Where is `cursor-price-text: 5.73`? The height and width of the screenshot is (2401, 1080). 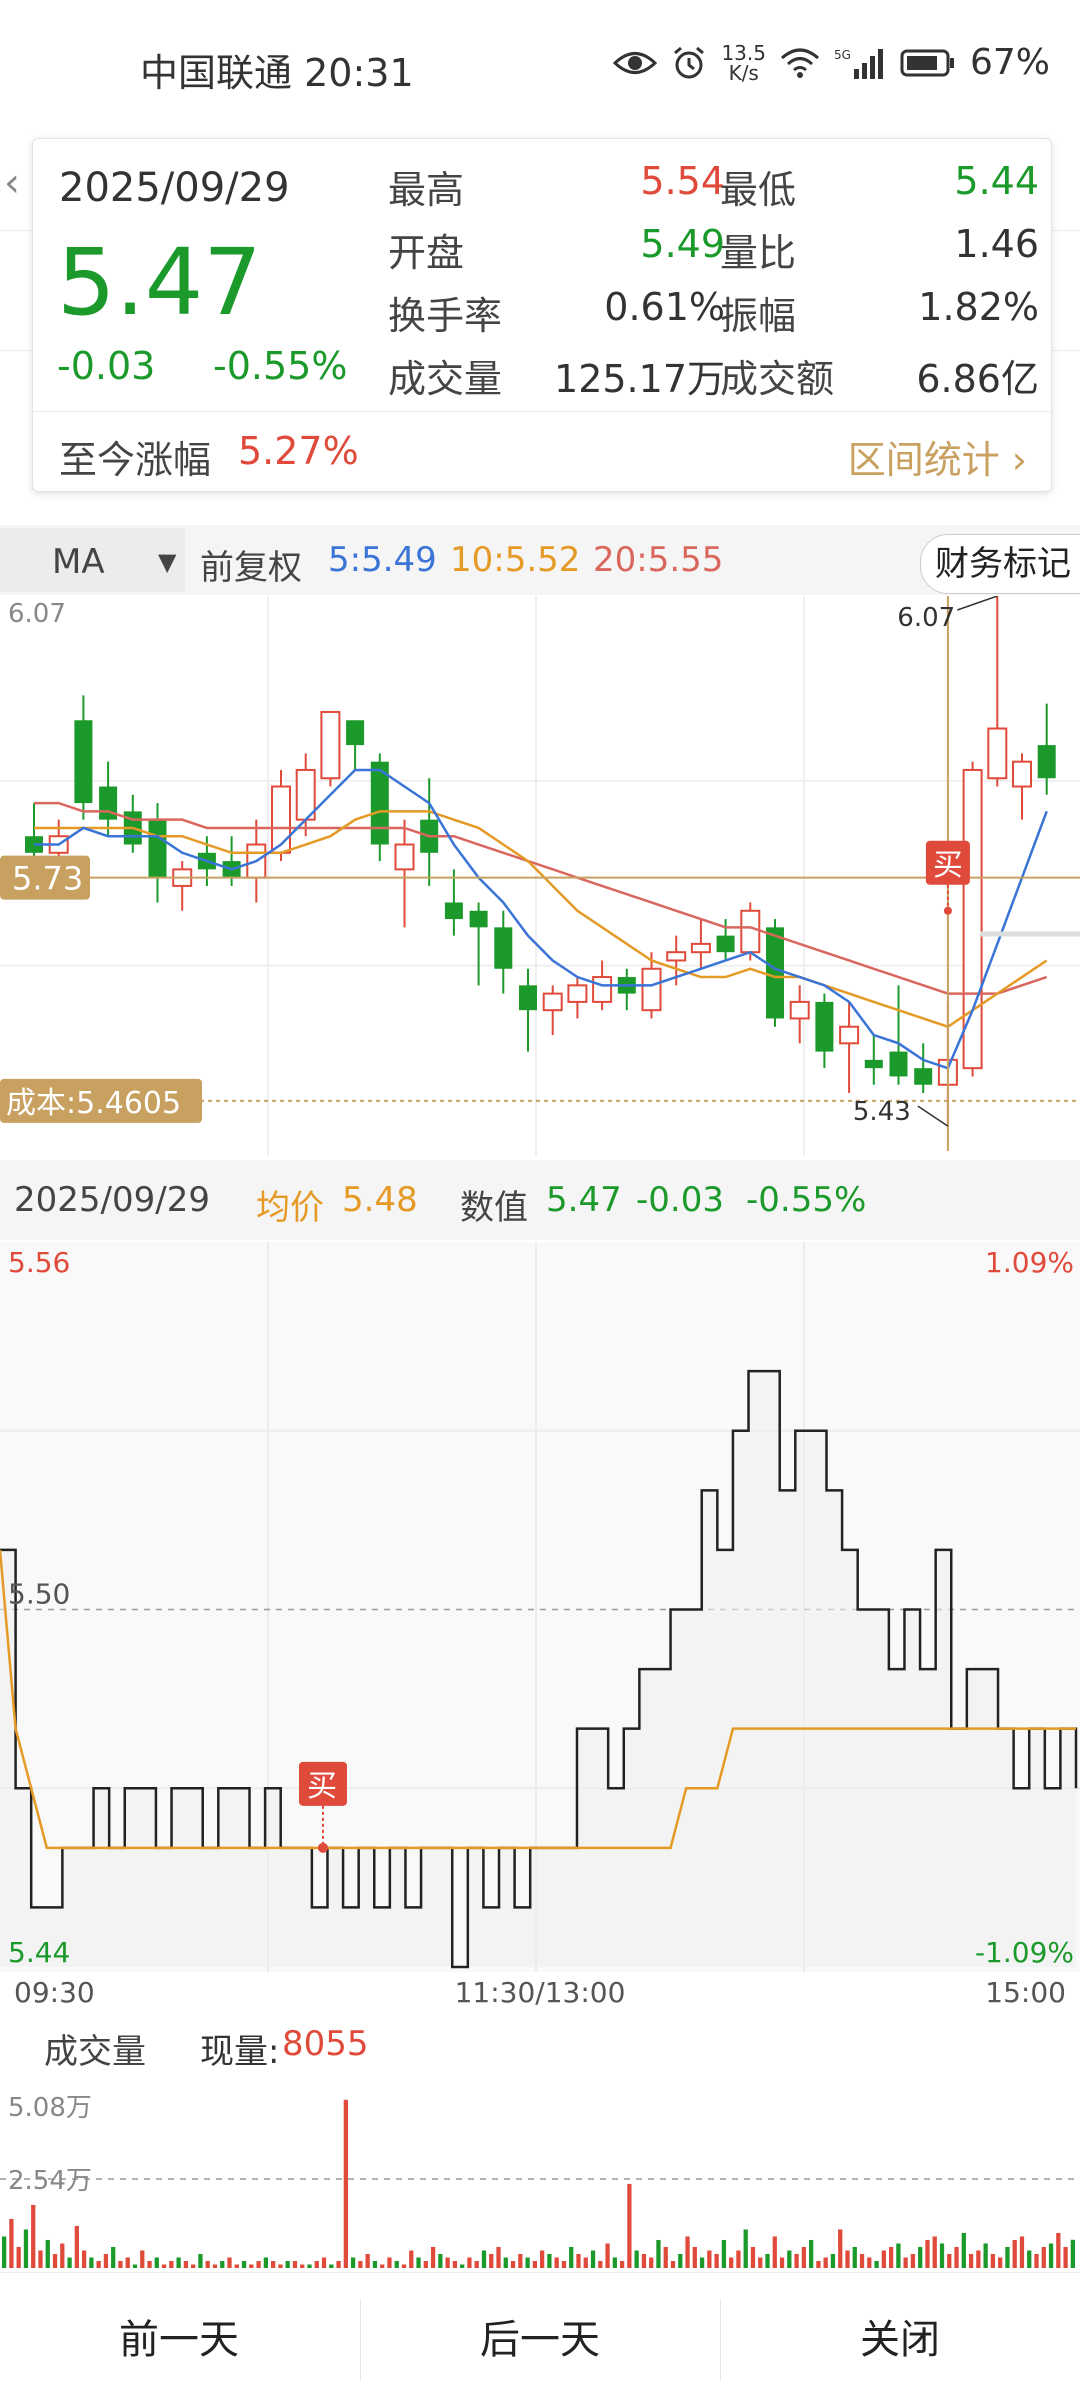 cursor-price-text: 5.73 is located at coordinates (47, 879).